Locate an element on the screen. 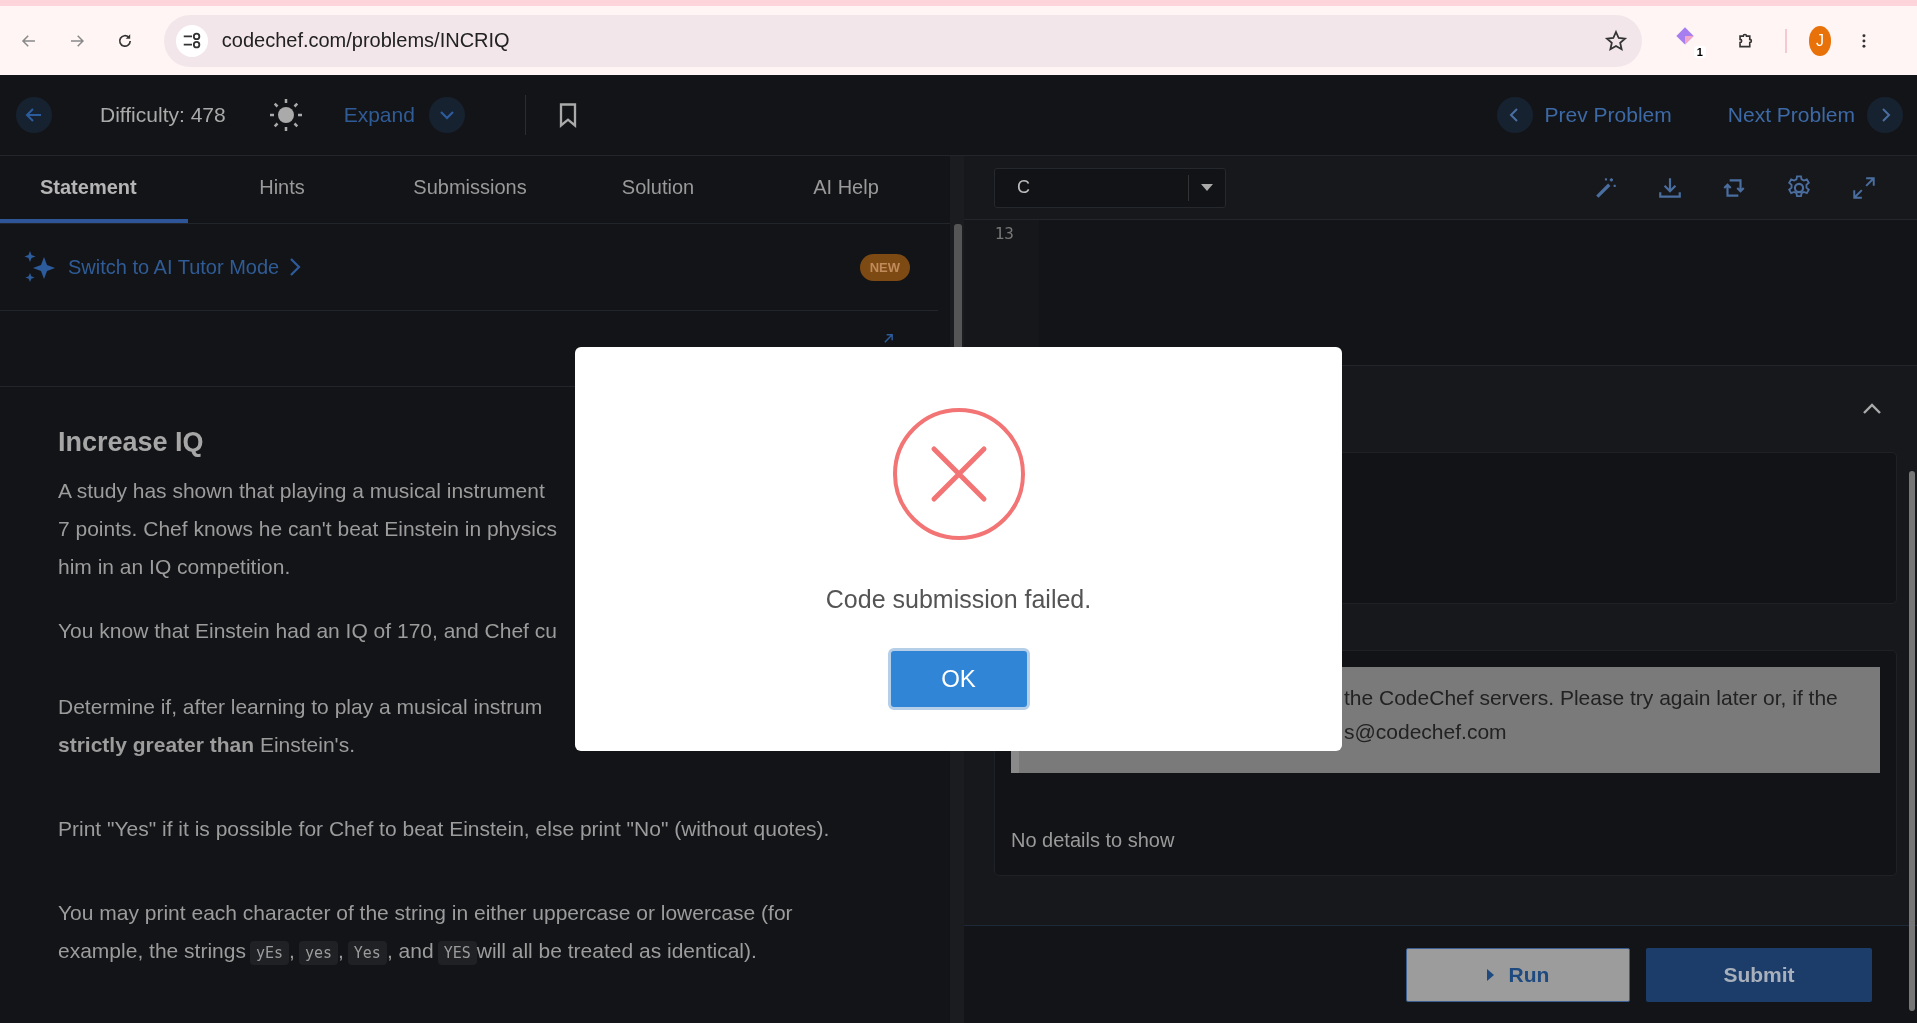  problem-text: will all be treated as identical). is located at coordinates (616, 950).